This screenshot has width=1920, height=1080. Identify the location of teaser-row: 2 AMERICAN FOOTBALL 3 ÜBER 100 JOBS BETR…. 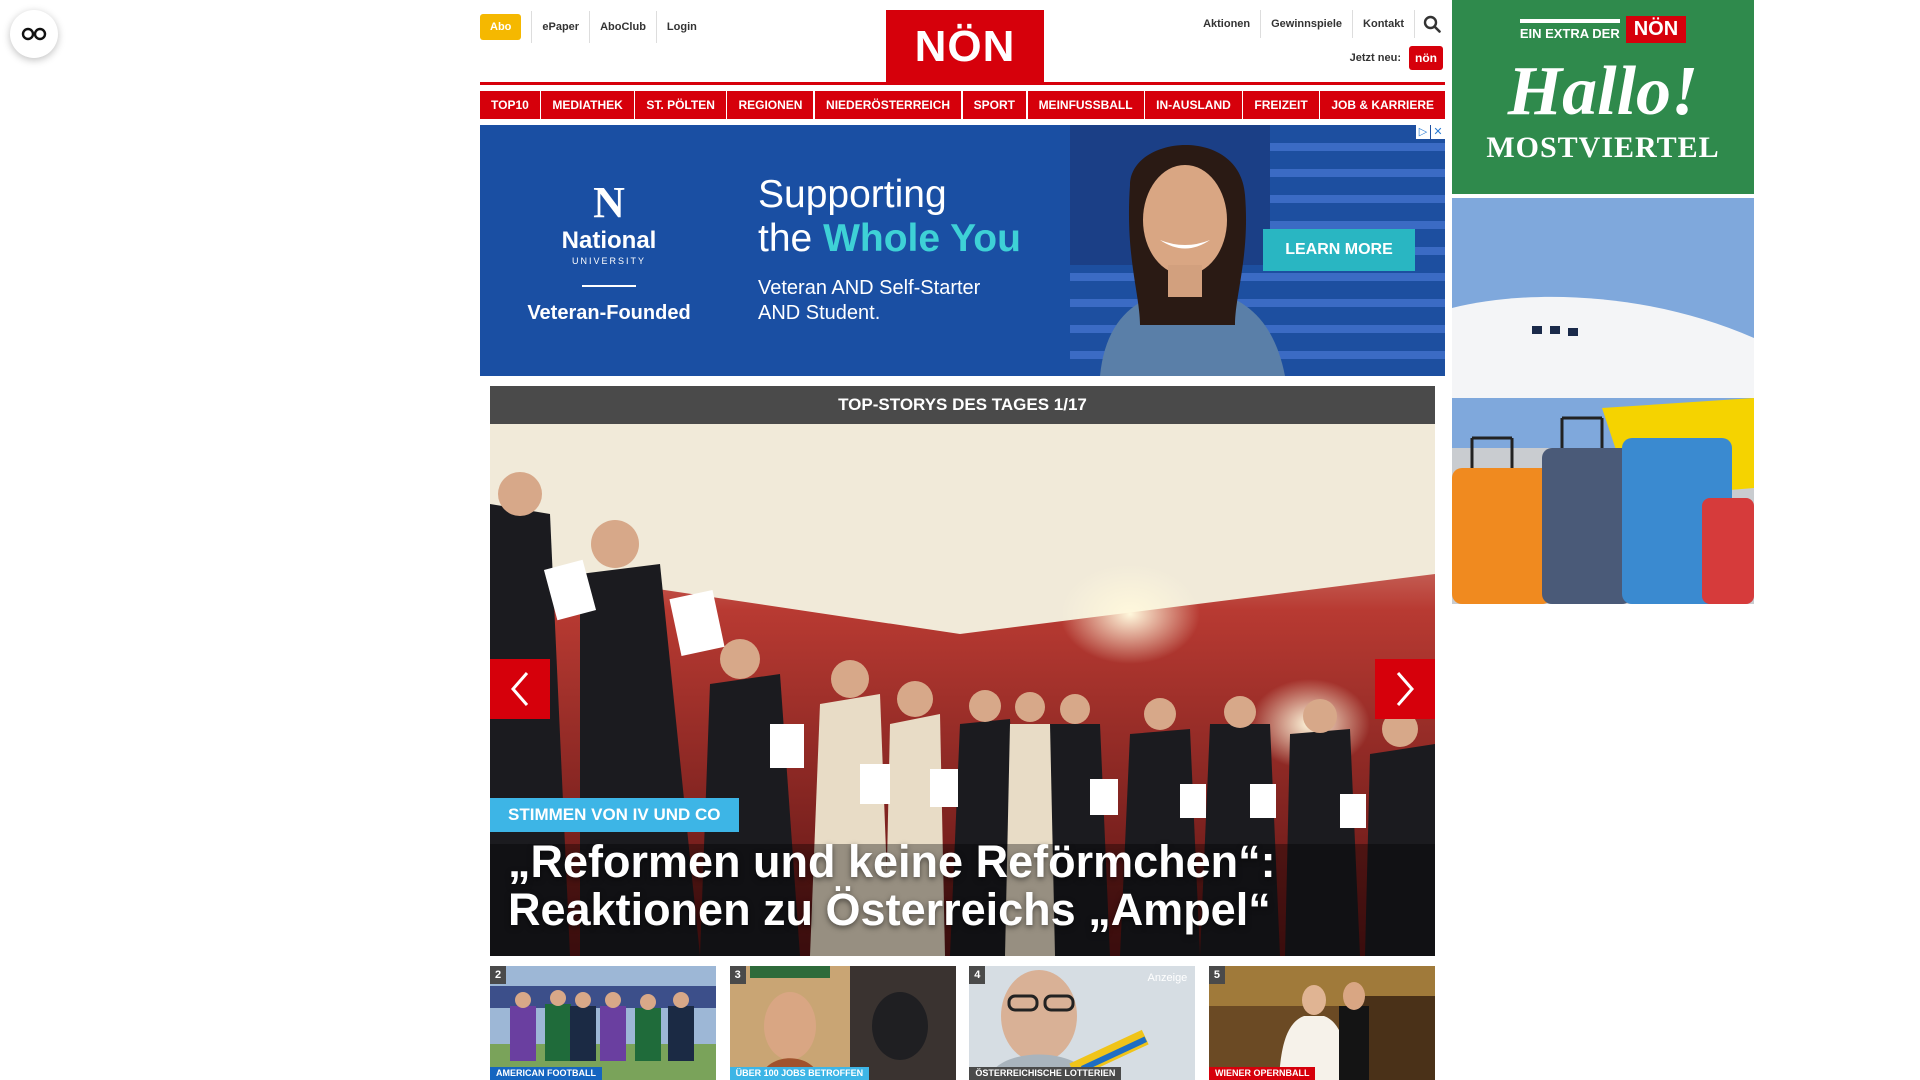
(962, 1023).